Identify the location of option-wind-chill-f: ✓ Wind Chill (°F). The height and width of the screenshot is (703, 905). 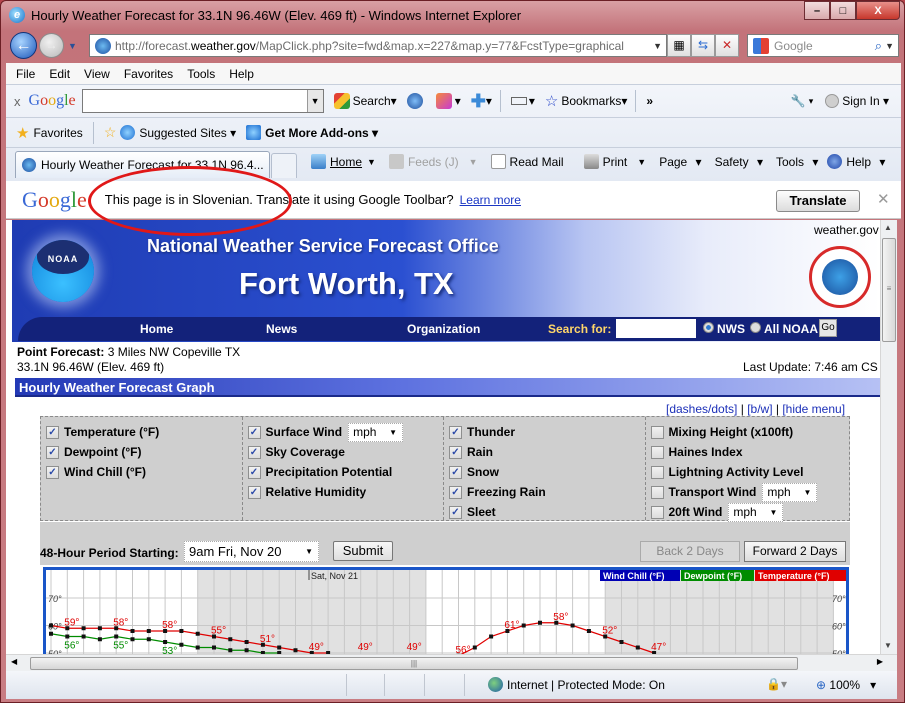
(144, 472).